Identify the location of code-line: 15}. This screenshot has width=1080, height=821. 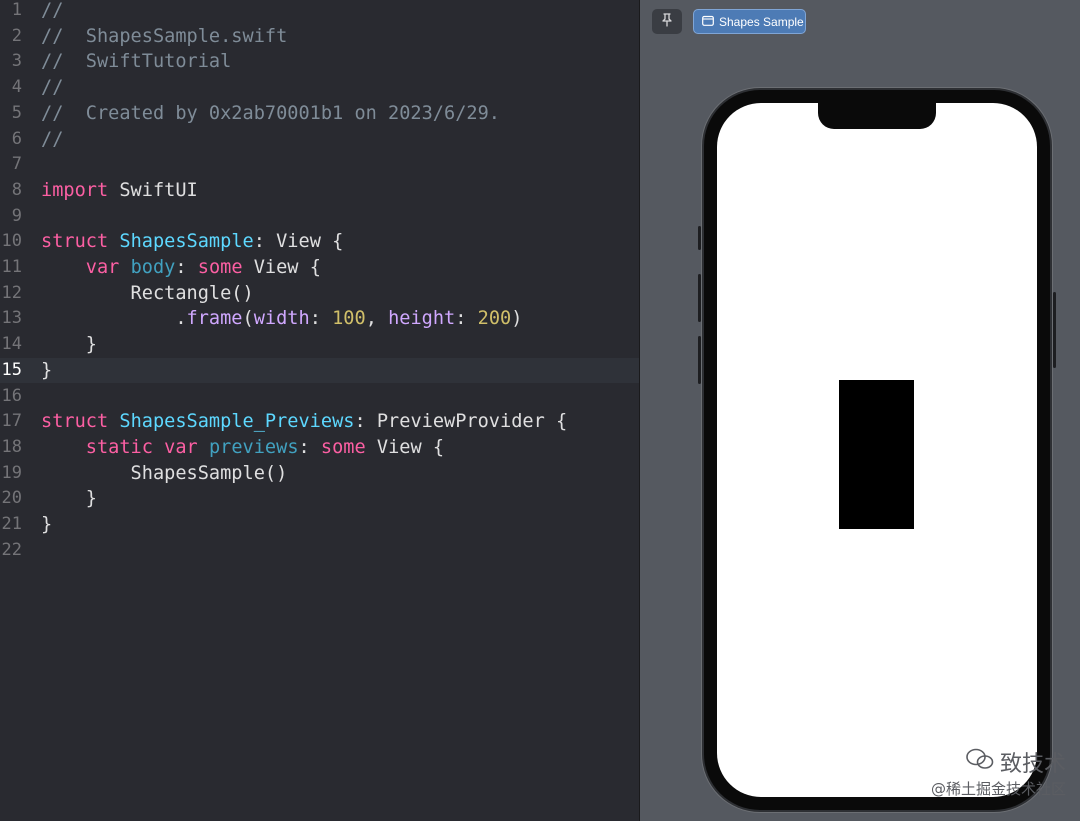
(319, 370).